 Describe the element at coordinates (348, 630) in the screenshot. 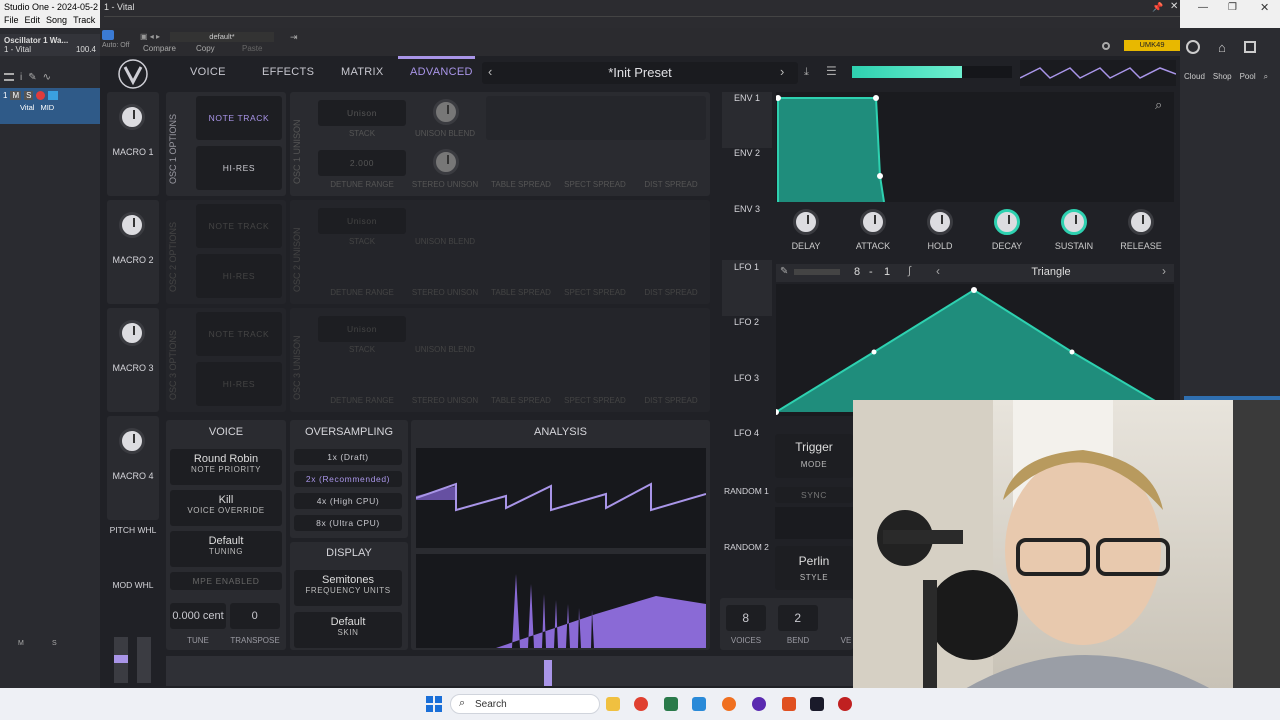

I see `skin-selector: Default SKIN` at that location.